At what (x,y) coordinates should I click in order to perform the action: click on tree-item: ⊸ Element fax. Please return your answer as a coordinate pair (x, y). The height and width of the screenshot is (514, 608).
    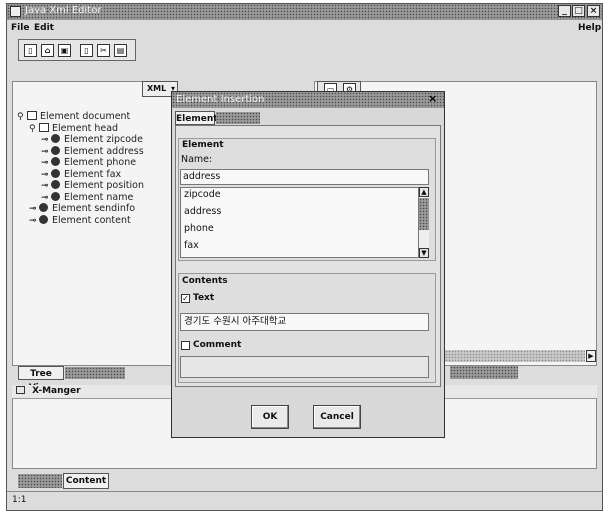
    Looking at the image, I should click on (81, 174).